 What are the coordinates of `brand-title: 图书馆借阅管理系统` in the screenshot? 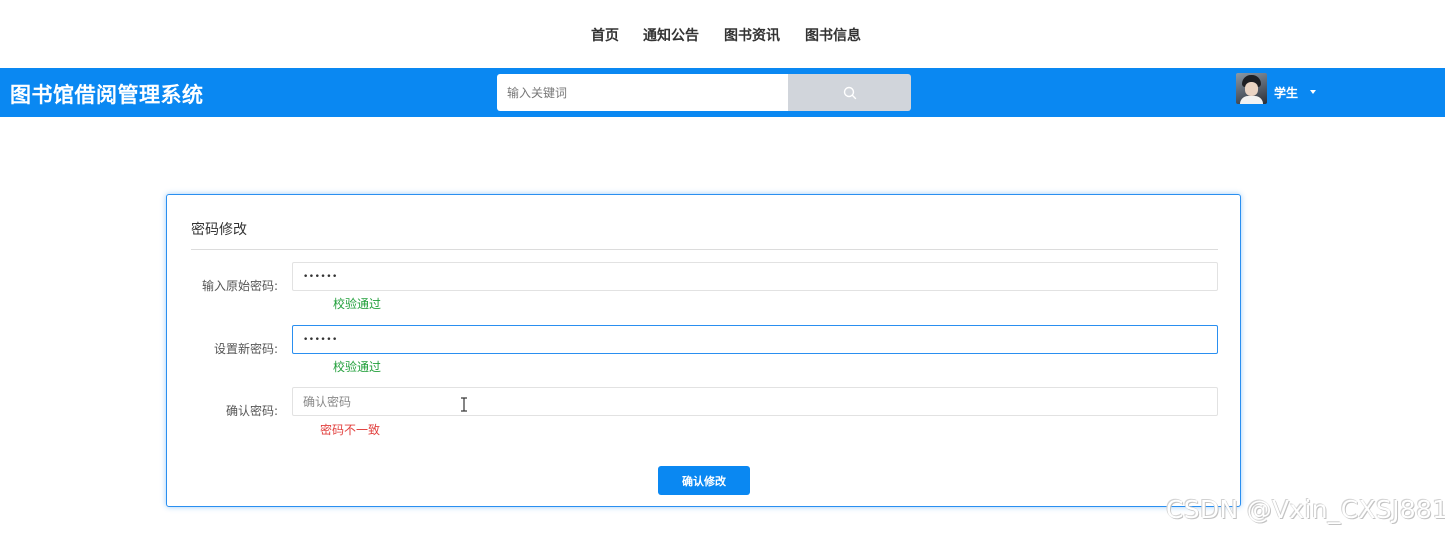 It's located at (107, 95).